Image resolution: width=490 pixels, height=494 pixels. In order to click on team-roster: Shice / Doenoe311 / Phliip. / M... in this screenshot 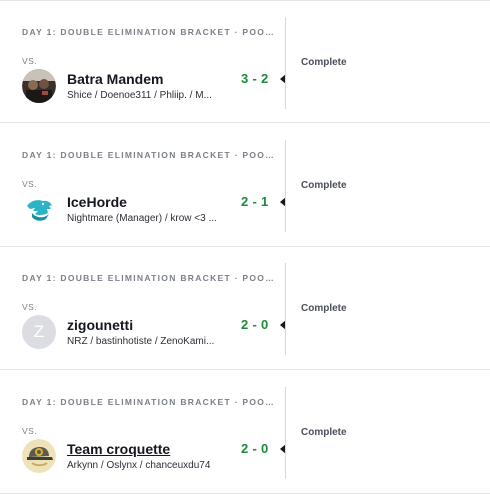, I will do `click(139, 95)`.